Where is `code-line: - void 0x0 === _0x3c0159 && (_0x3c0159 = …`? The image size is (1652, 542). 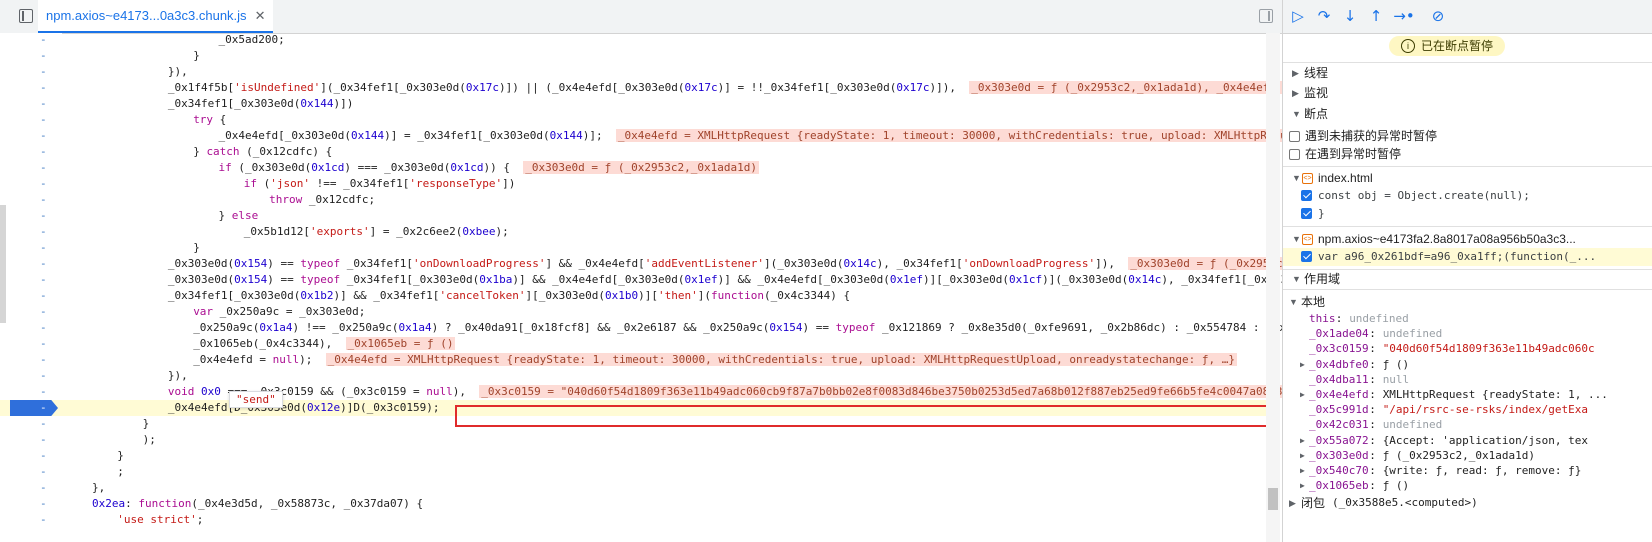 code-line: - void 0x0 === _0x3c0159 && (_0x3c0159 = … is located at coordinates (641, 392).